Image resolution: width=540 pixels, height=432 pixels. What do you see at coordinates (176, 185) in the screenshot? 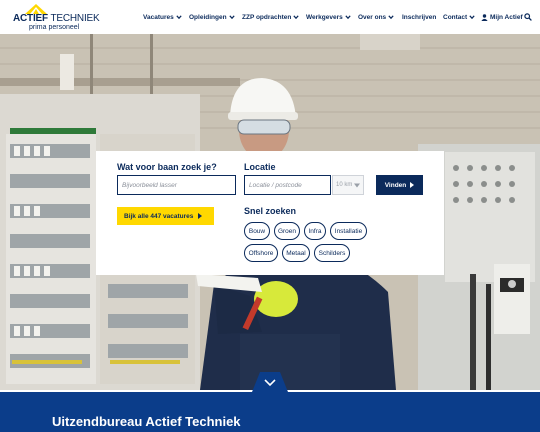
I see `job-search-input` at bounding box center [176, 185].